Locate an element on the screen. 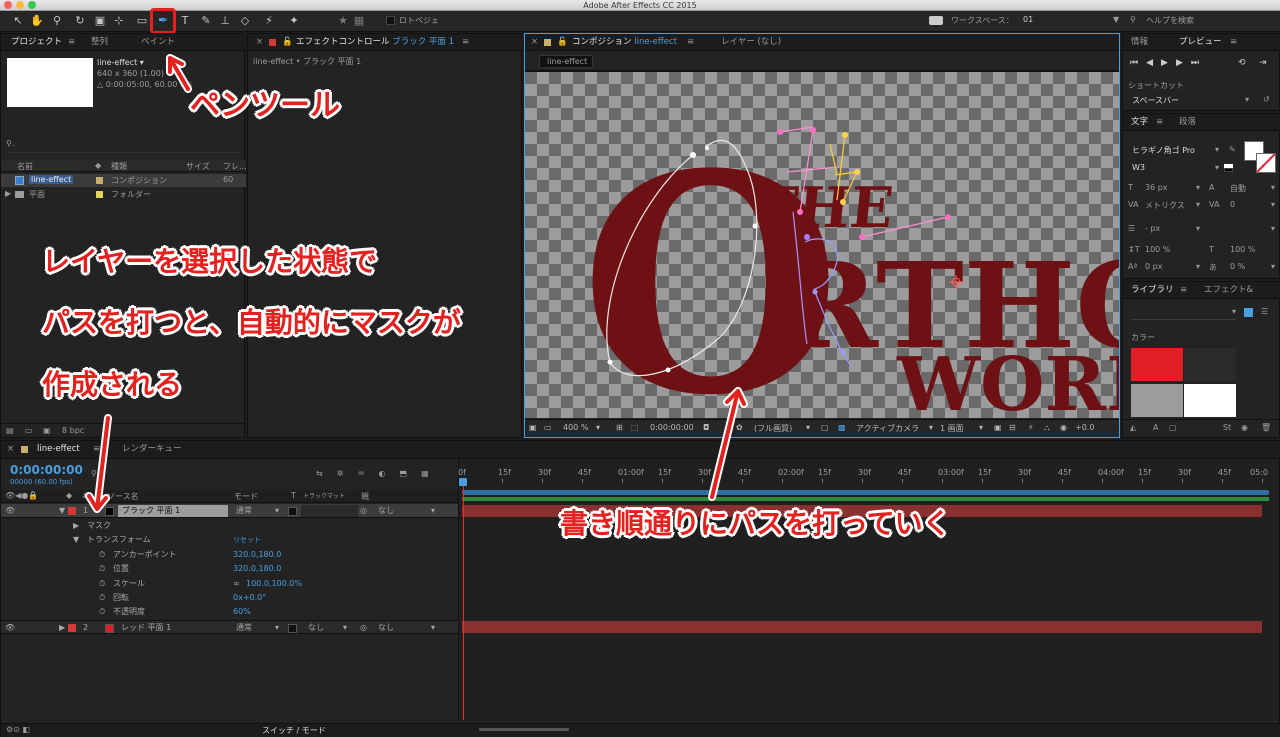  annotation-line-2: パスを打つと、自動的にマスクが is located at coordinates (251, 322).